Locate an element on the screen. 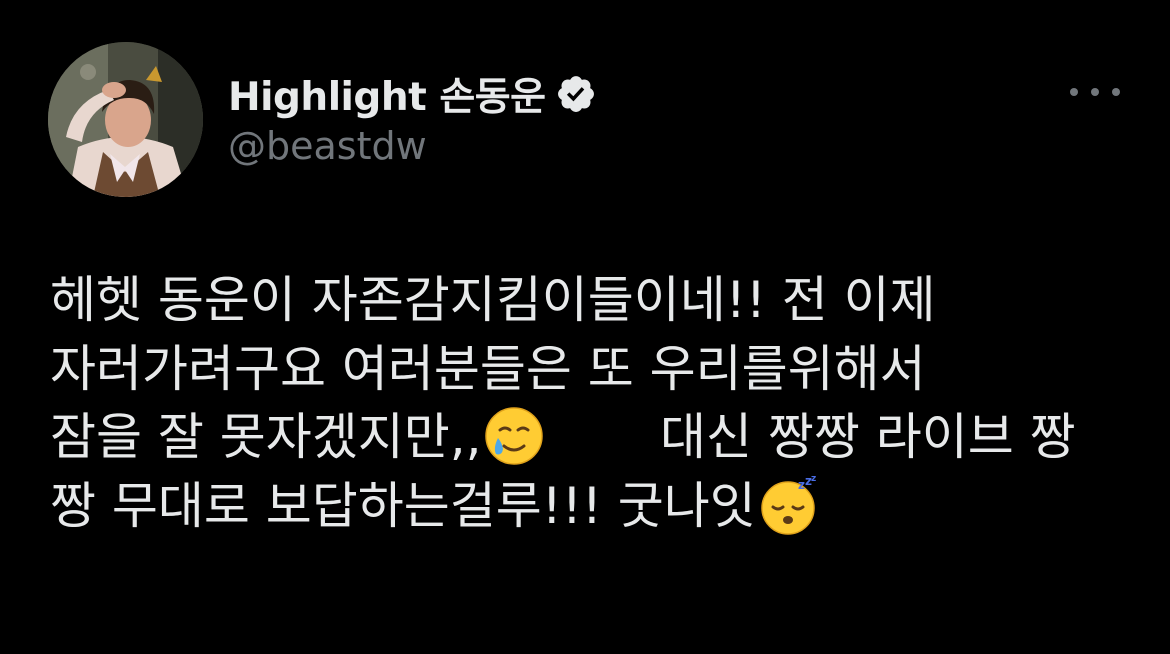 Image resolution: width=1170 pixels, height=654 pixels. author-display-name: Highlight 손동운 is located at coordinates (387, 94).